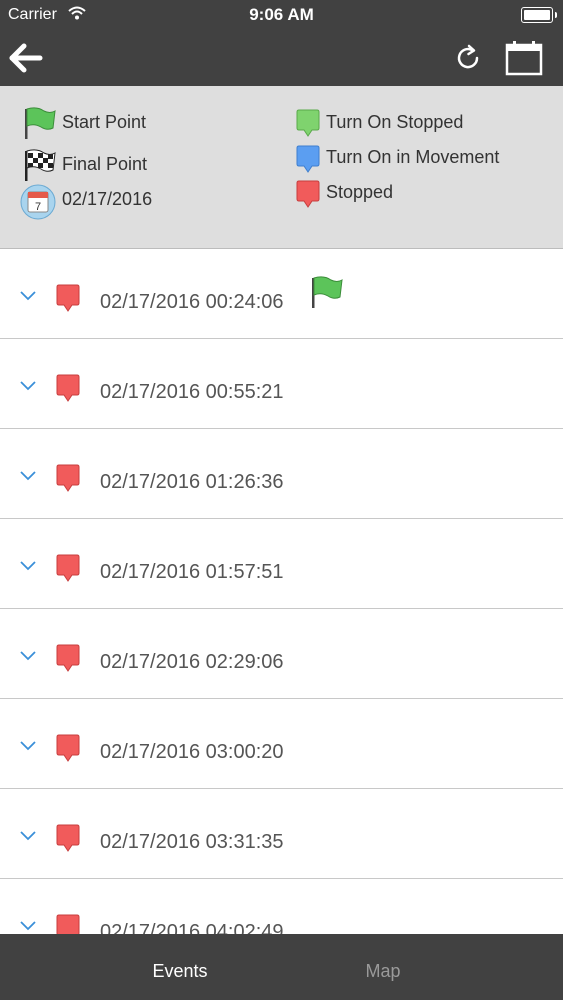 This screenshot has width=563, height=1000. What do you see at coordinates (192, 927) in the screenshot?
I see `event-timestamp: 02/17/2016 04:02:49` at bounding box center [192, 927].